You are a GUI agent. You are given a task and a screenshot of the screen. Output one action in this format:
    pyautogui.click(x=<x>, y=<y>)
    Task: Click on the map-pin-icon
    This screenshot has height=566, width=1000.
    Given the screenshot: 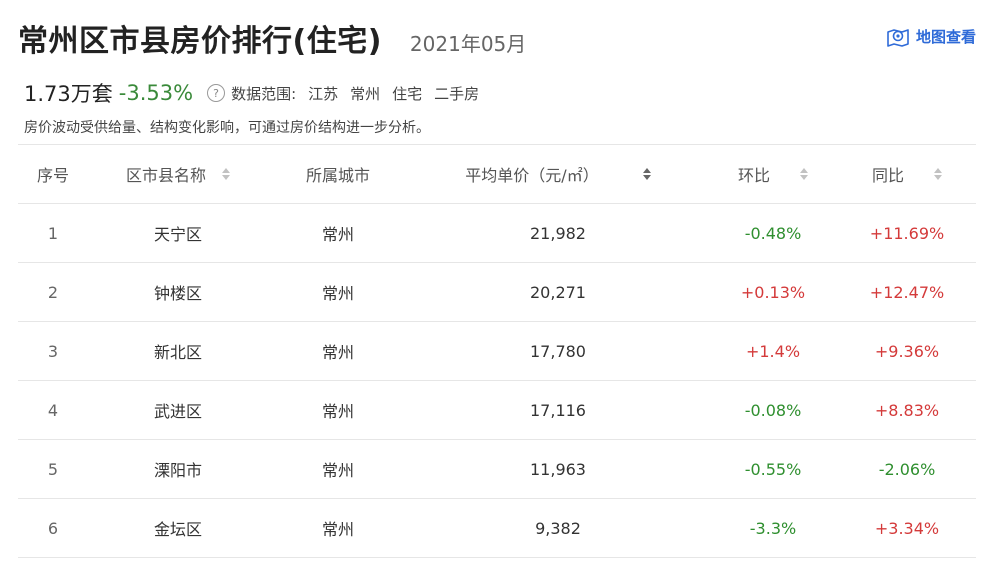 What is the action you would take?
    pyautogui.click(x=898, y=37)
    